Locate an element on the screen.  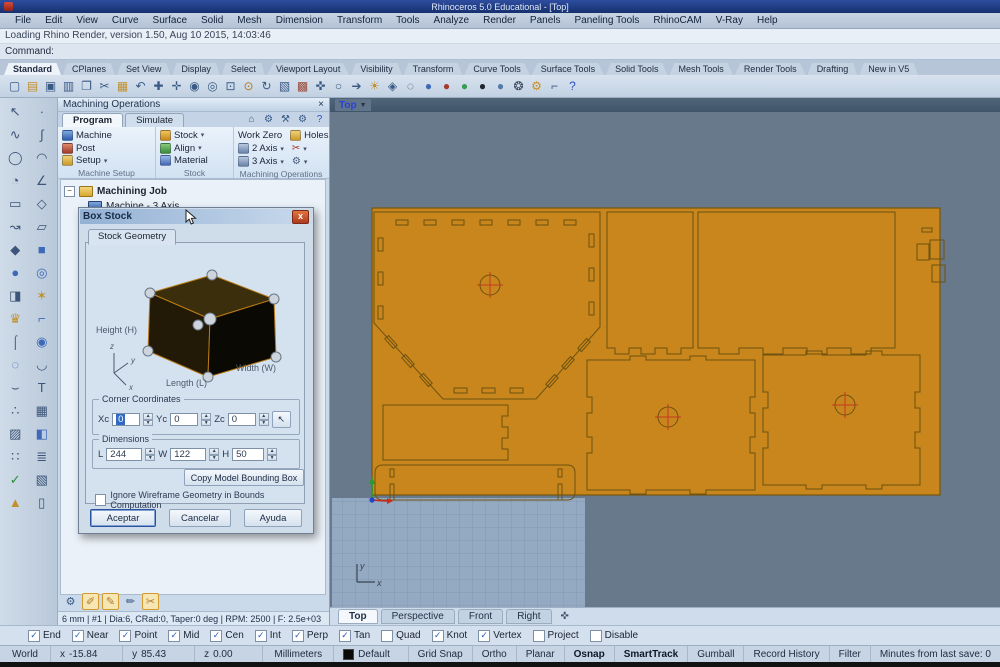
cplane-tool-icon: ▧ is located at coordinates (42, 479).